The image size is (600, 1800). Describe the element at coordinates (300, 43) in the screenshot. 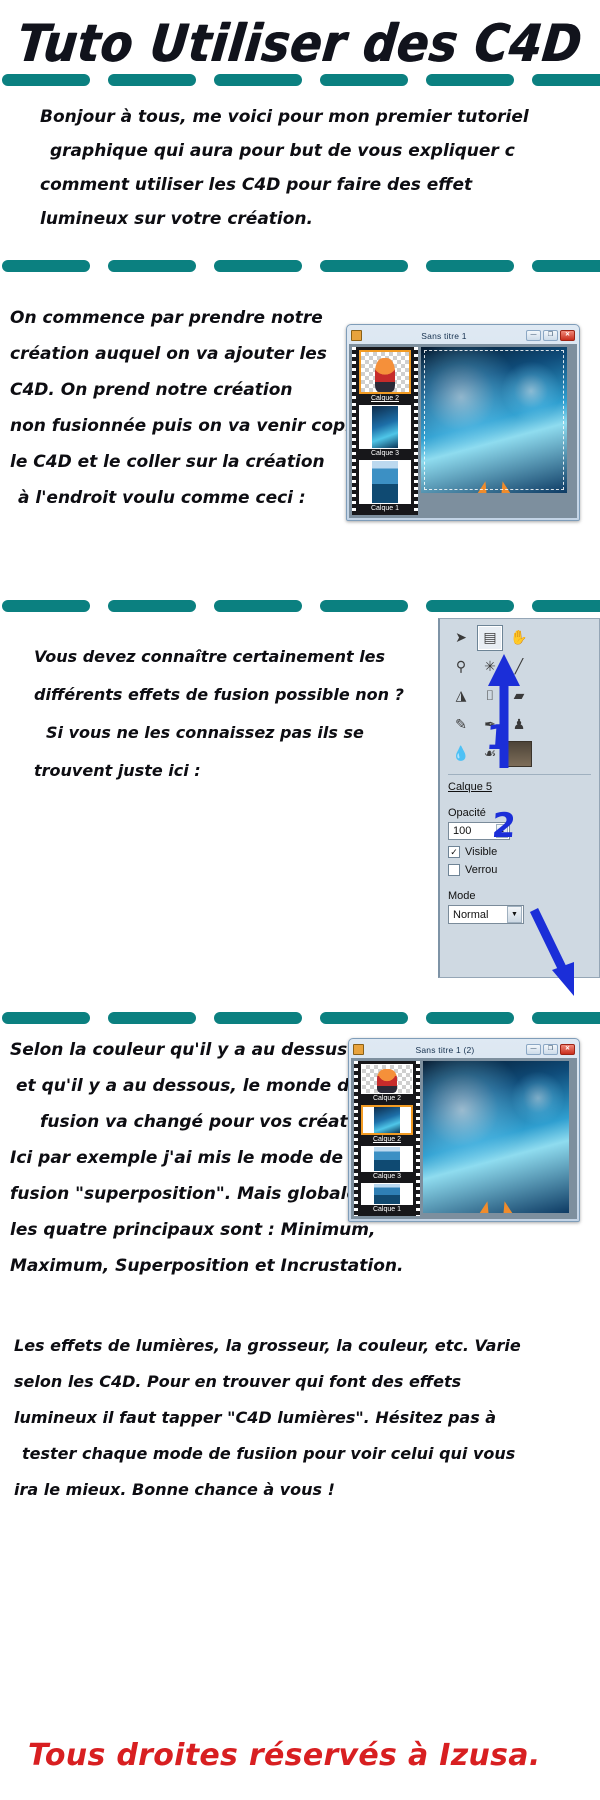

I see `page-title: Tuto Utiliser des C4D` at that location.